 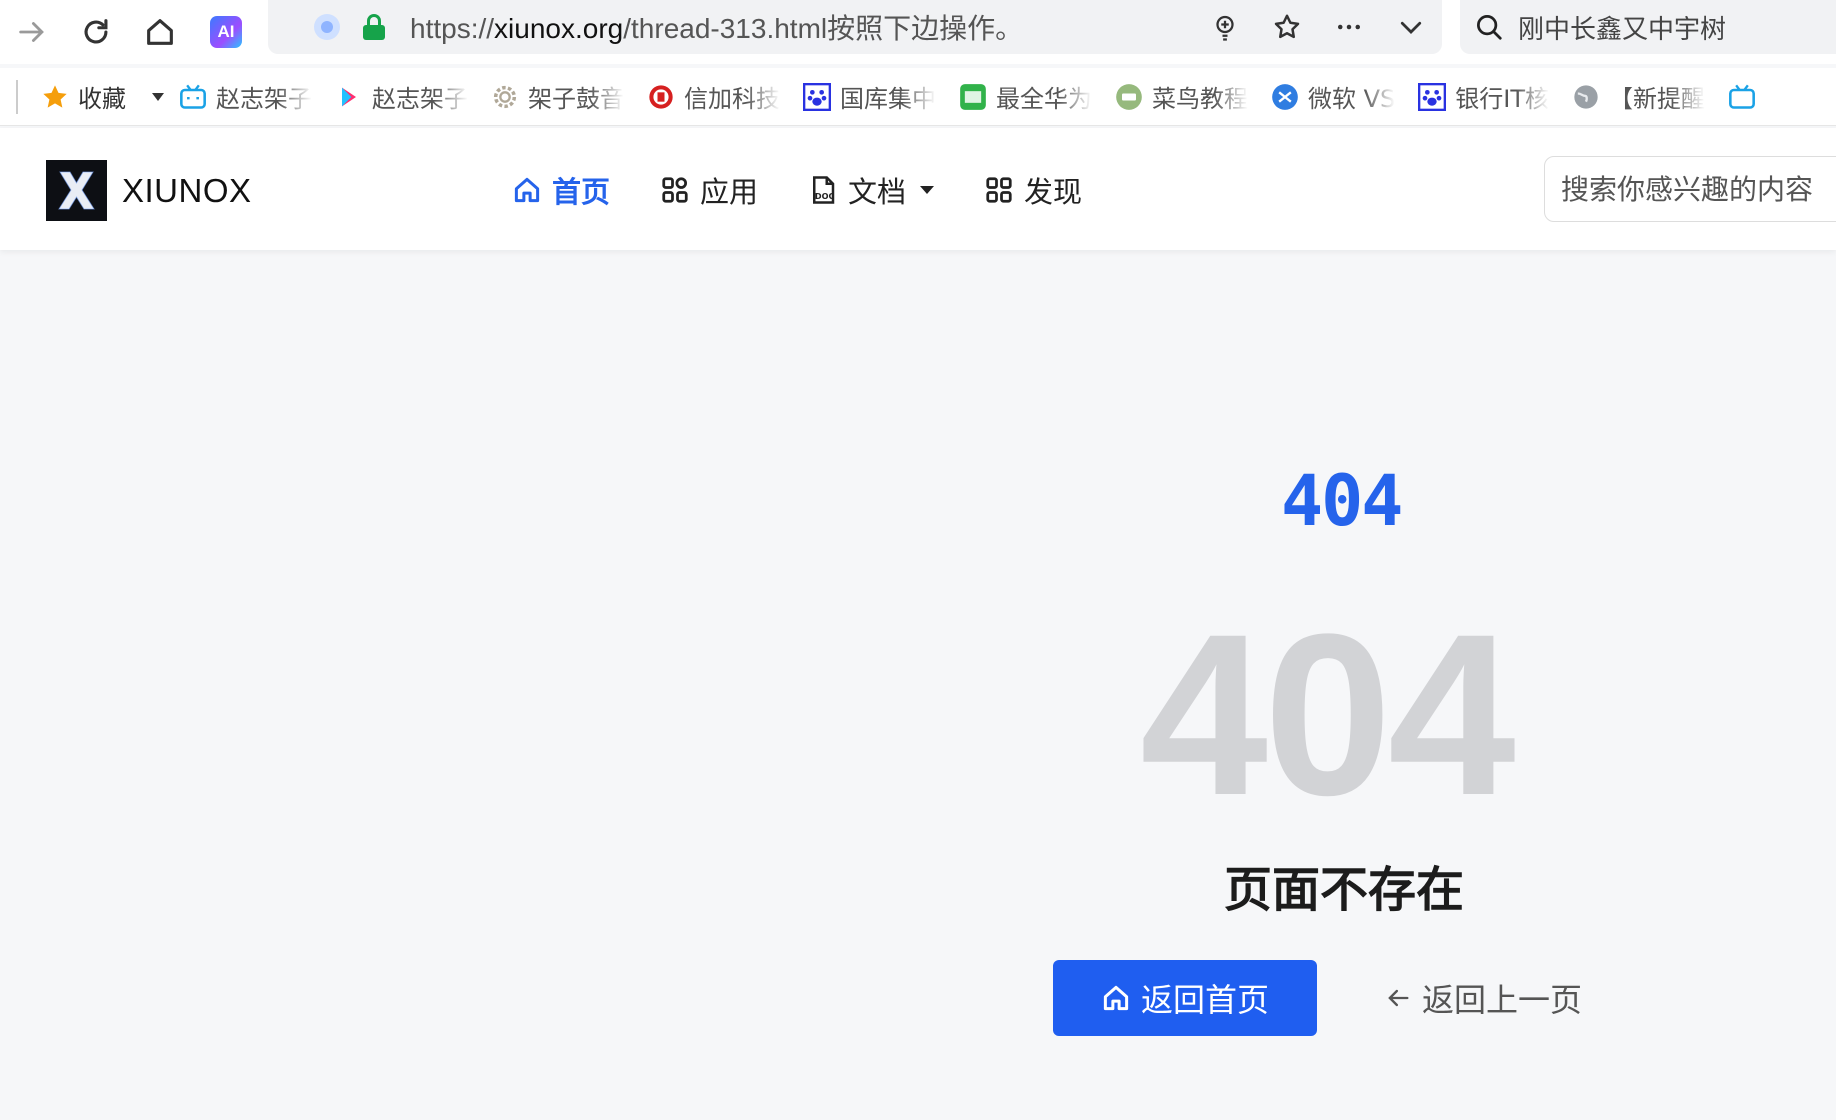 What do you see at coordinates (1044, 99) in the screenshot?
I see `bookmark-label: 最全华为` at bounding box center [1044, 99].